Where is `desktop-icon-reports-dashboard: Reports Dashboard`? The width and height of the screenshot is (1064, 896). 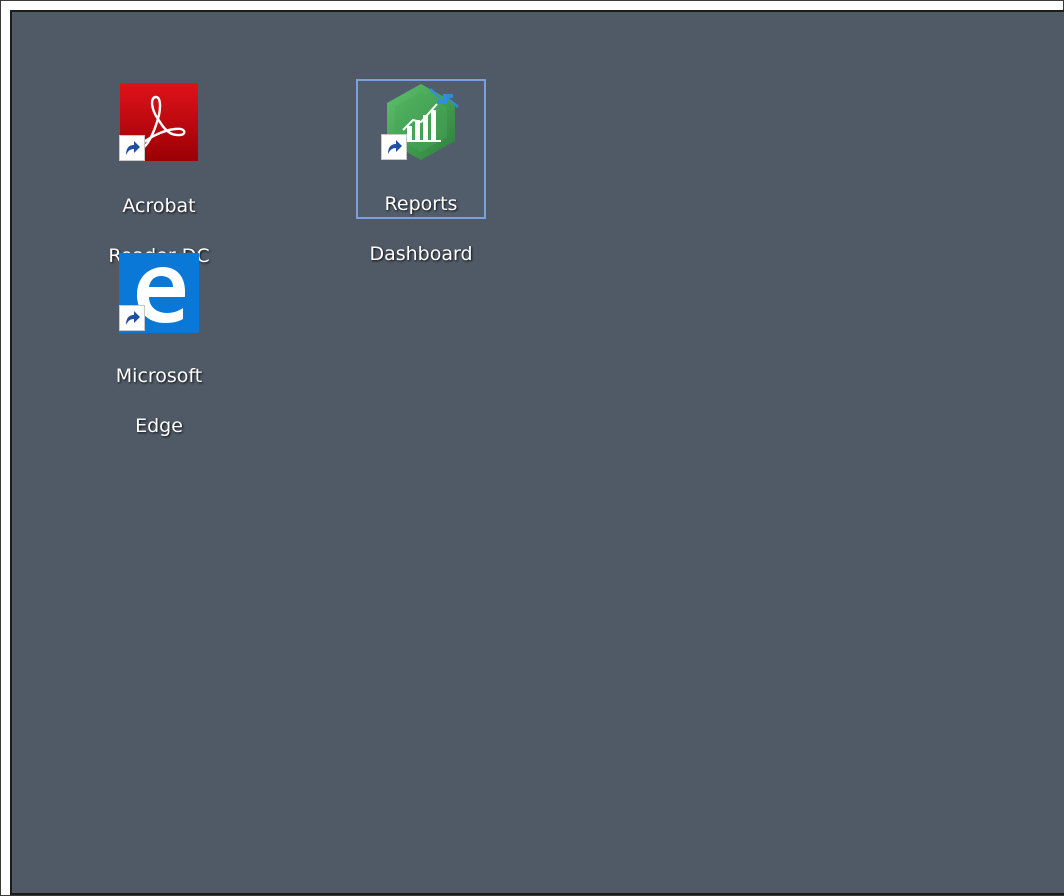 desktop-icon-reports-dashboard: Reports Dashboard is located at coordinates (421, 172).